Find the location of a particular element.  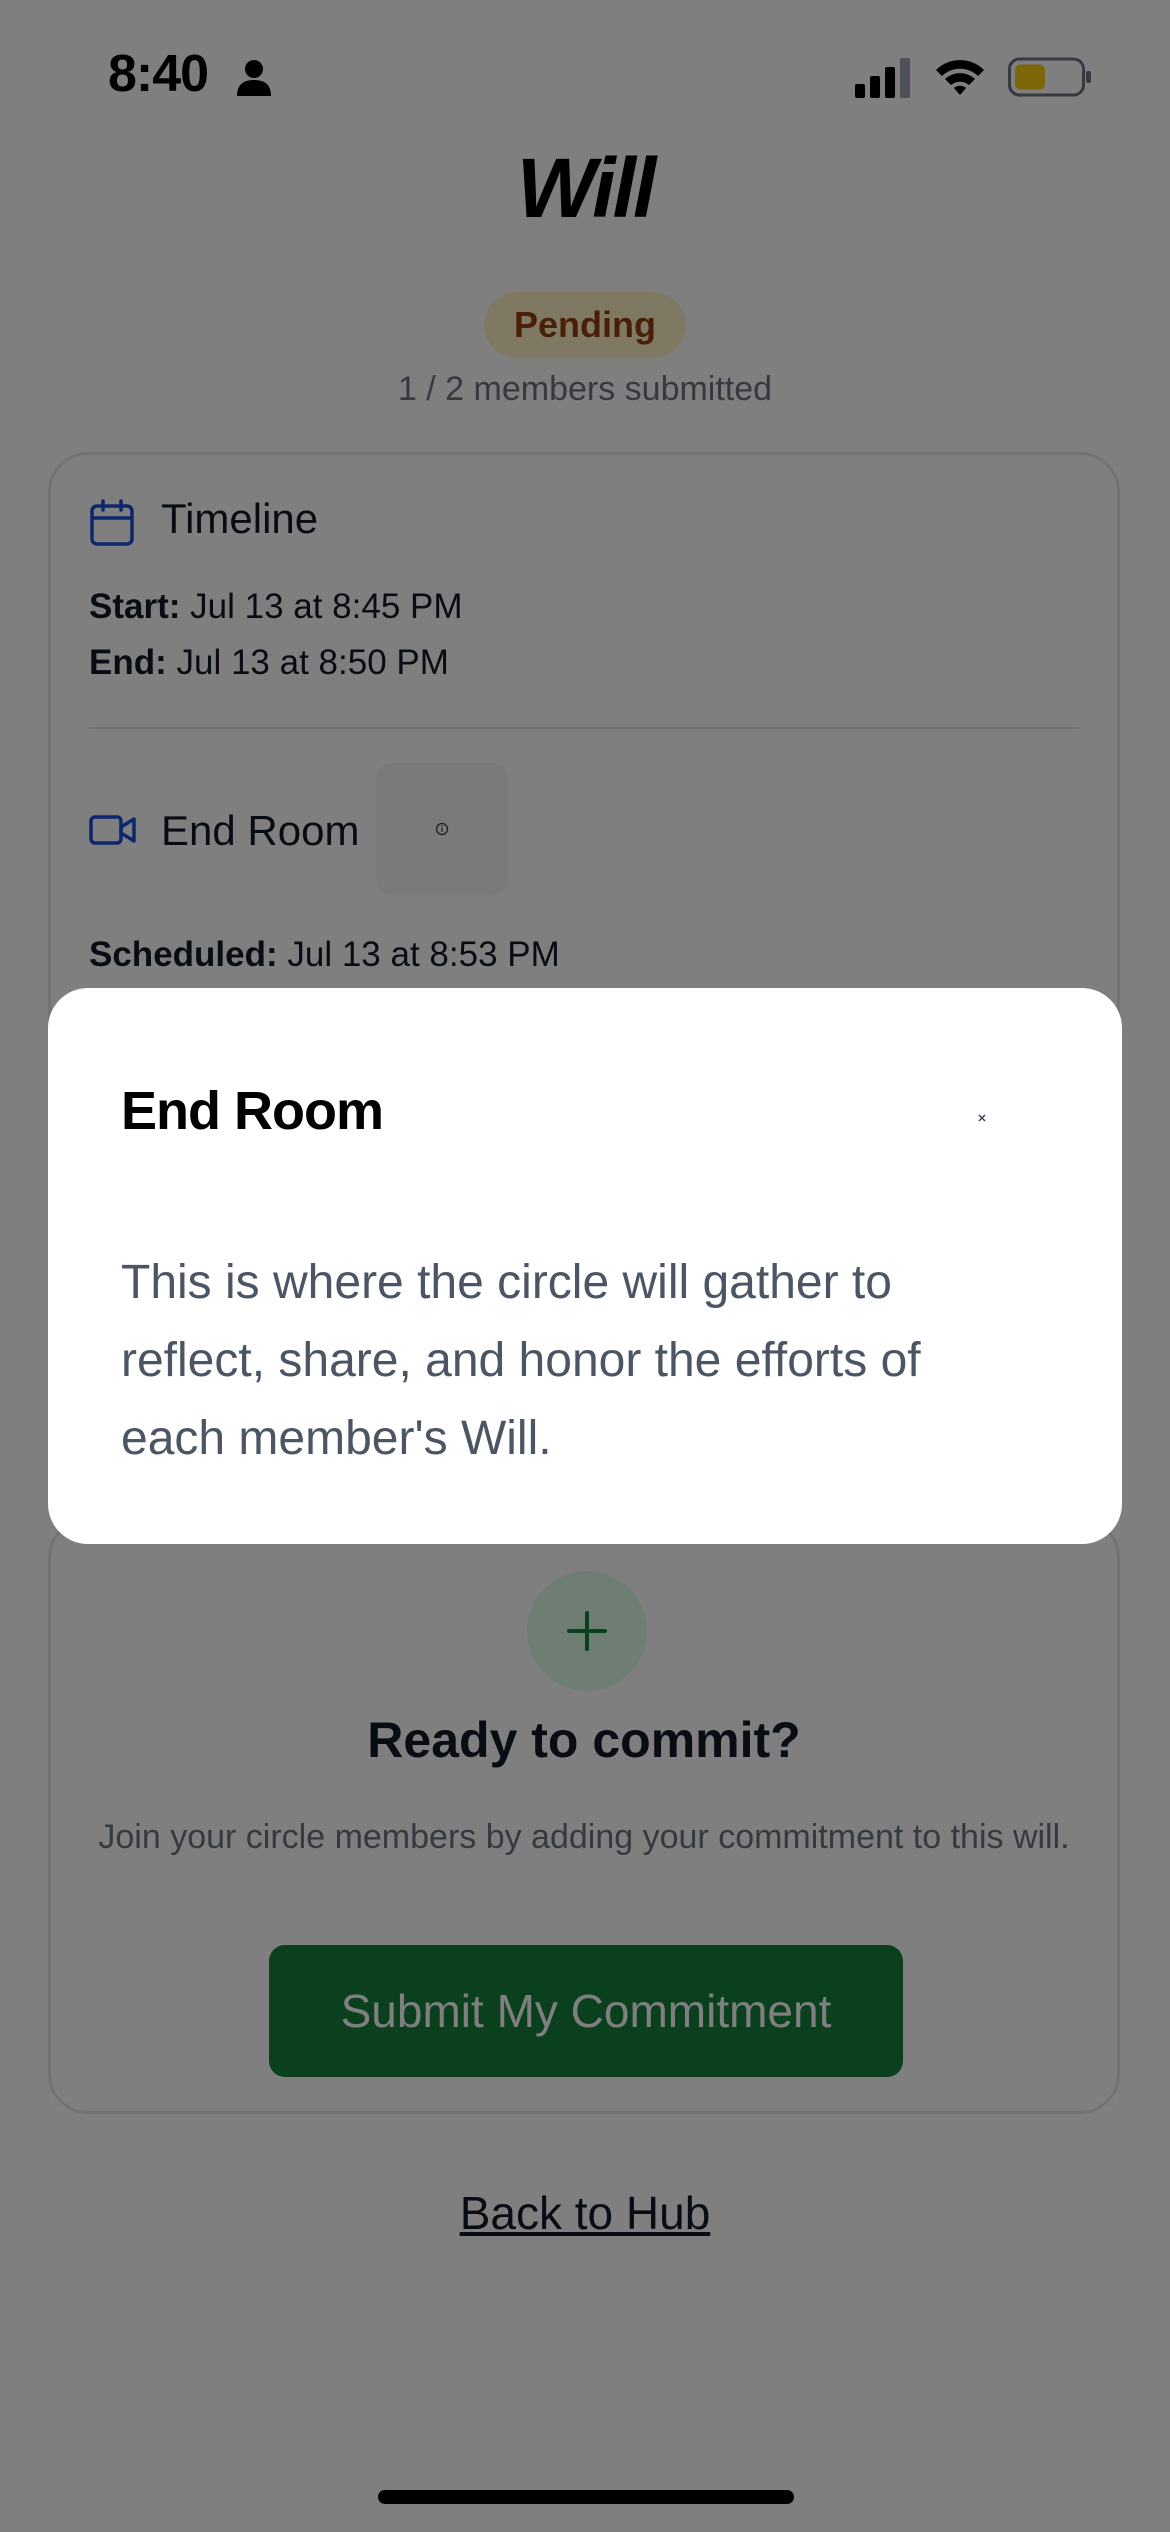

modal-title: End Room is located at coordinates (252, 1111).